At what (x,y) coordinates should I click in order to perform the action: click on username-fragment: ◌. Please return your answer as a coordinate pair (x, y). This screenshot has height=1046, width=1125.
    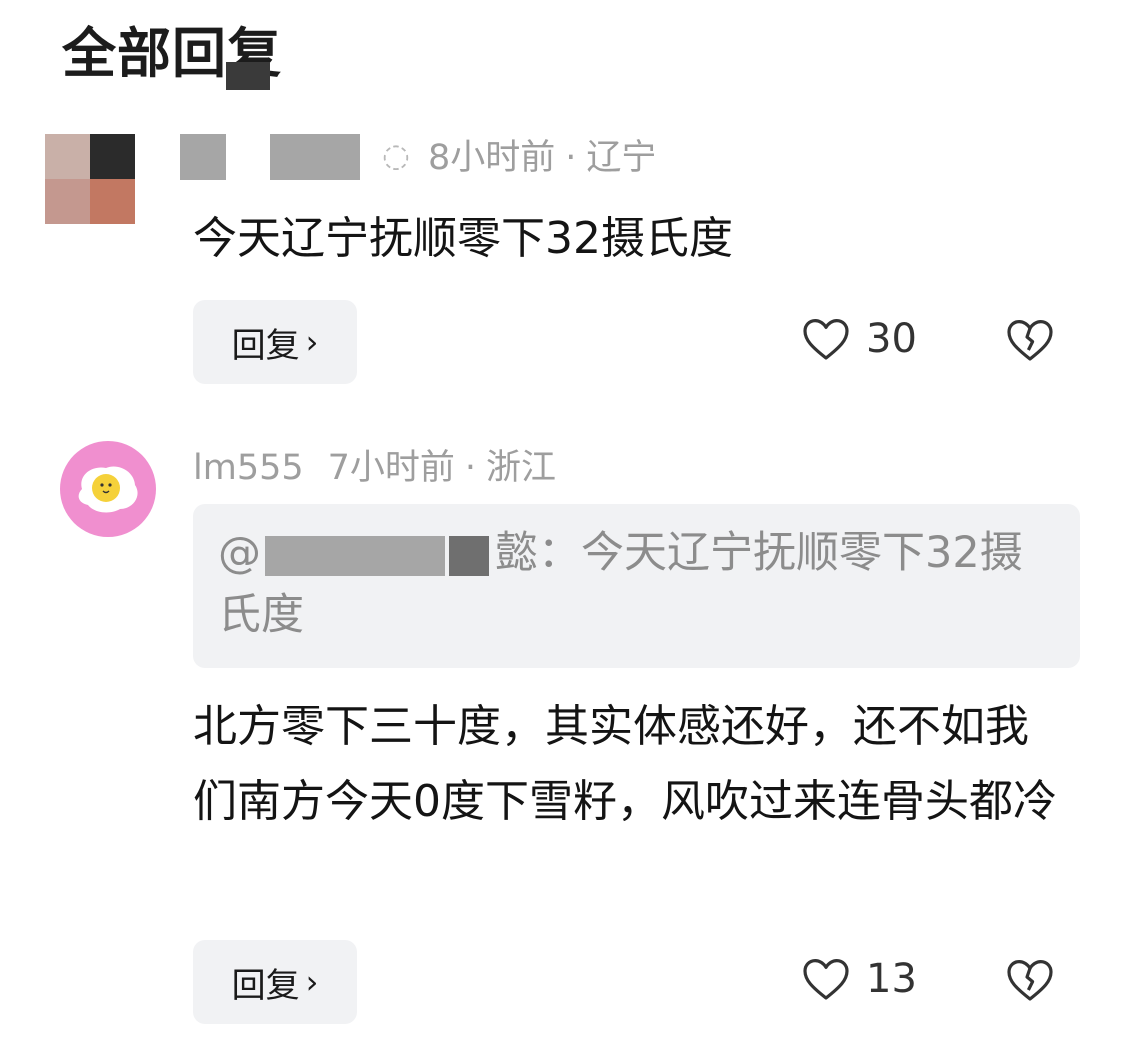
    Looking at the image, I should click on (396, 155).